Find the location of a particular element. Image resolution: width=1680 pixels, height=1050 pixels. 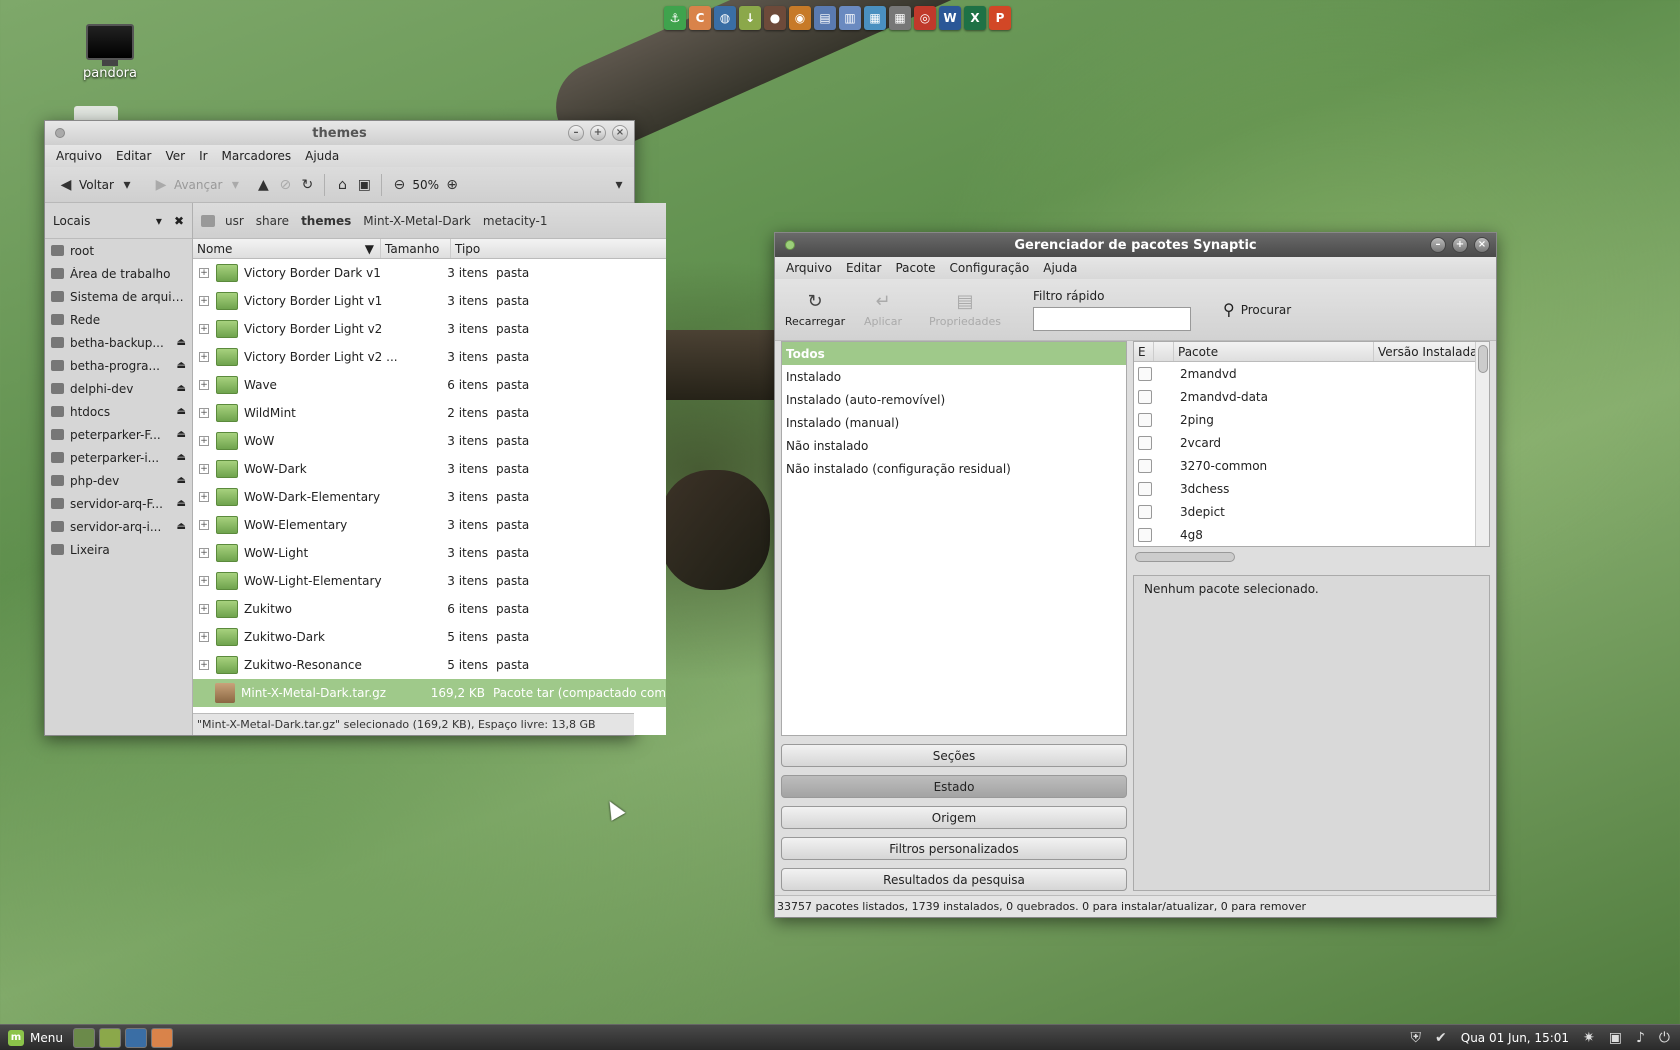

breadcrumb-item: usr is located at coordinates (234, 221).